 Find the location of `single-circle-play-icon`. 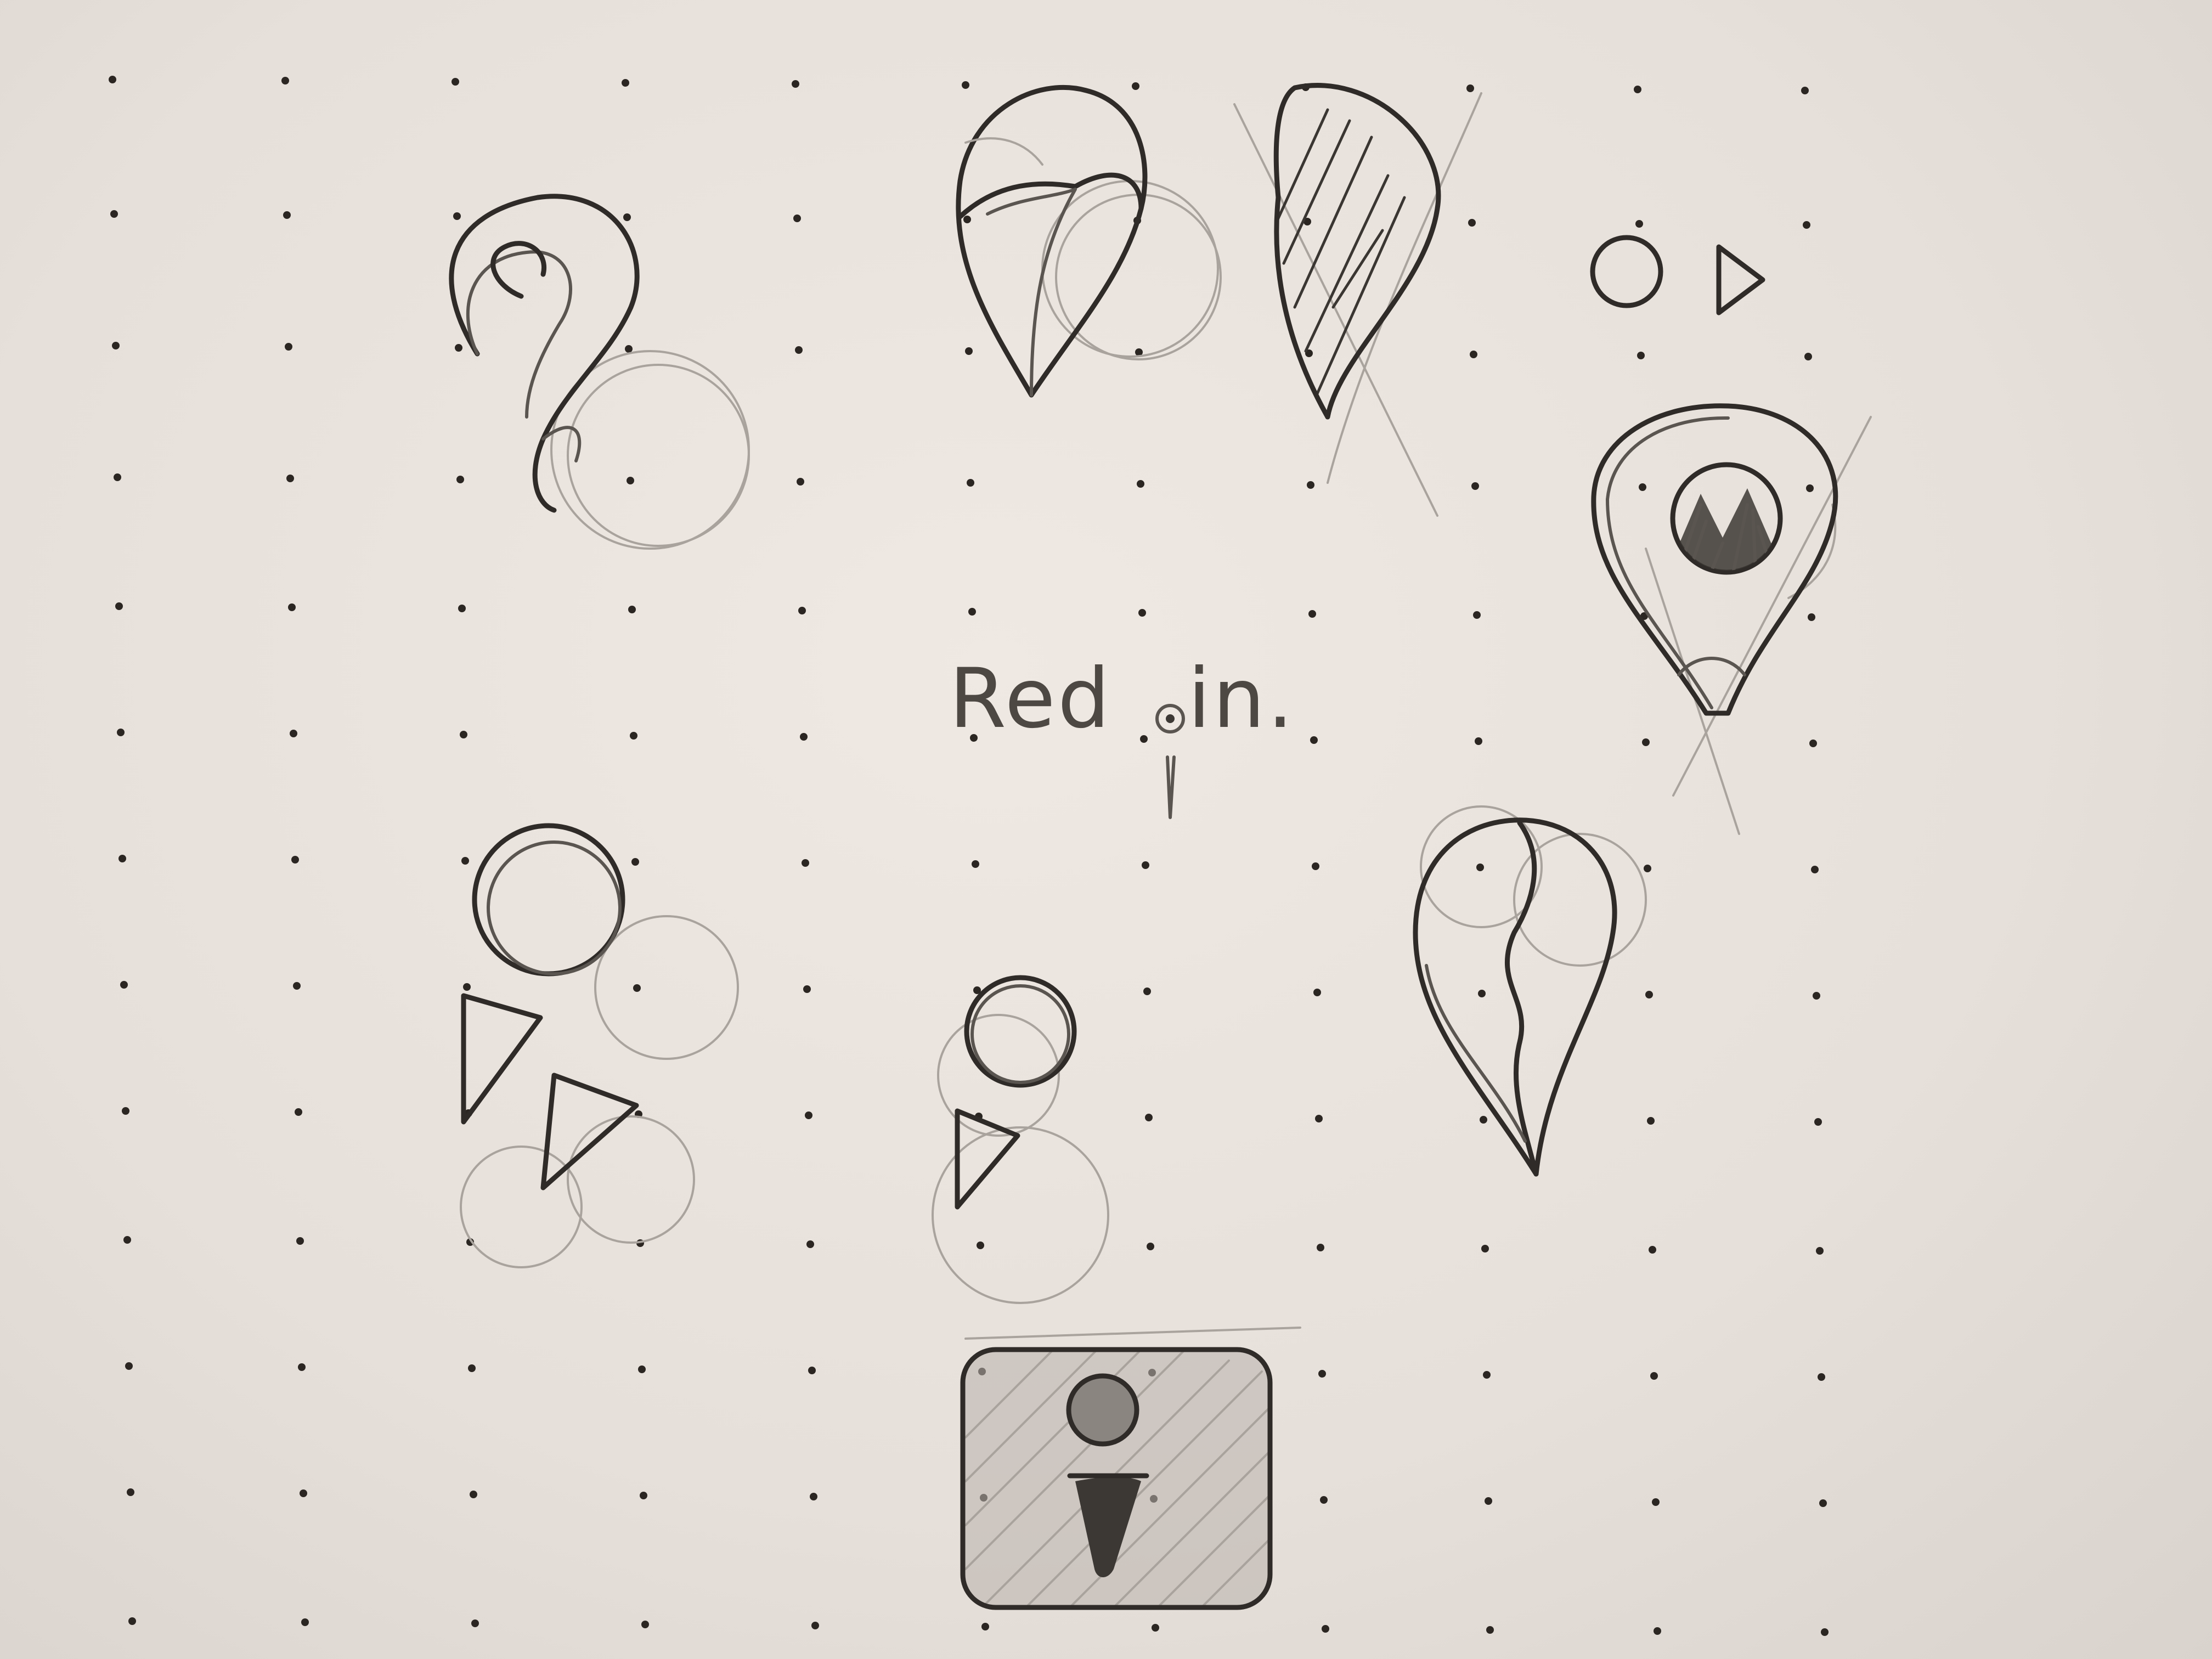

single-circle-play-icon is located at coordinates (1021, 1139).